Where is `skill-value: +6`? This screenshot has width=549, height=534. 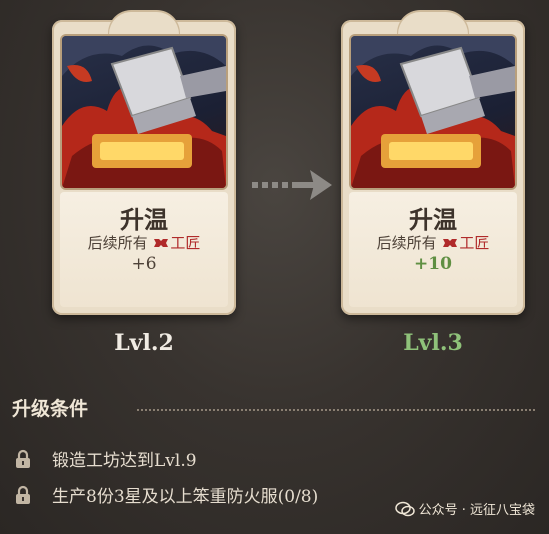 skill-value: +6 is located at coordinates (144, 264).